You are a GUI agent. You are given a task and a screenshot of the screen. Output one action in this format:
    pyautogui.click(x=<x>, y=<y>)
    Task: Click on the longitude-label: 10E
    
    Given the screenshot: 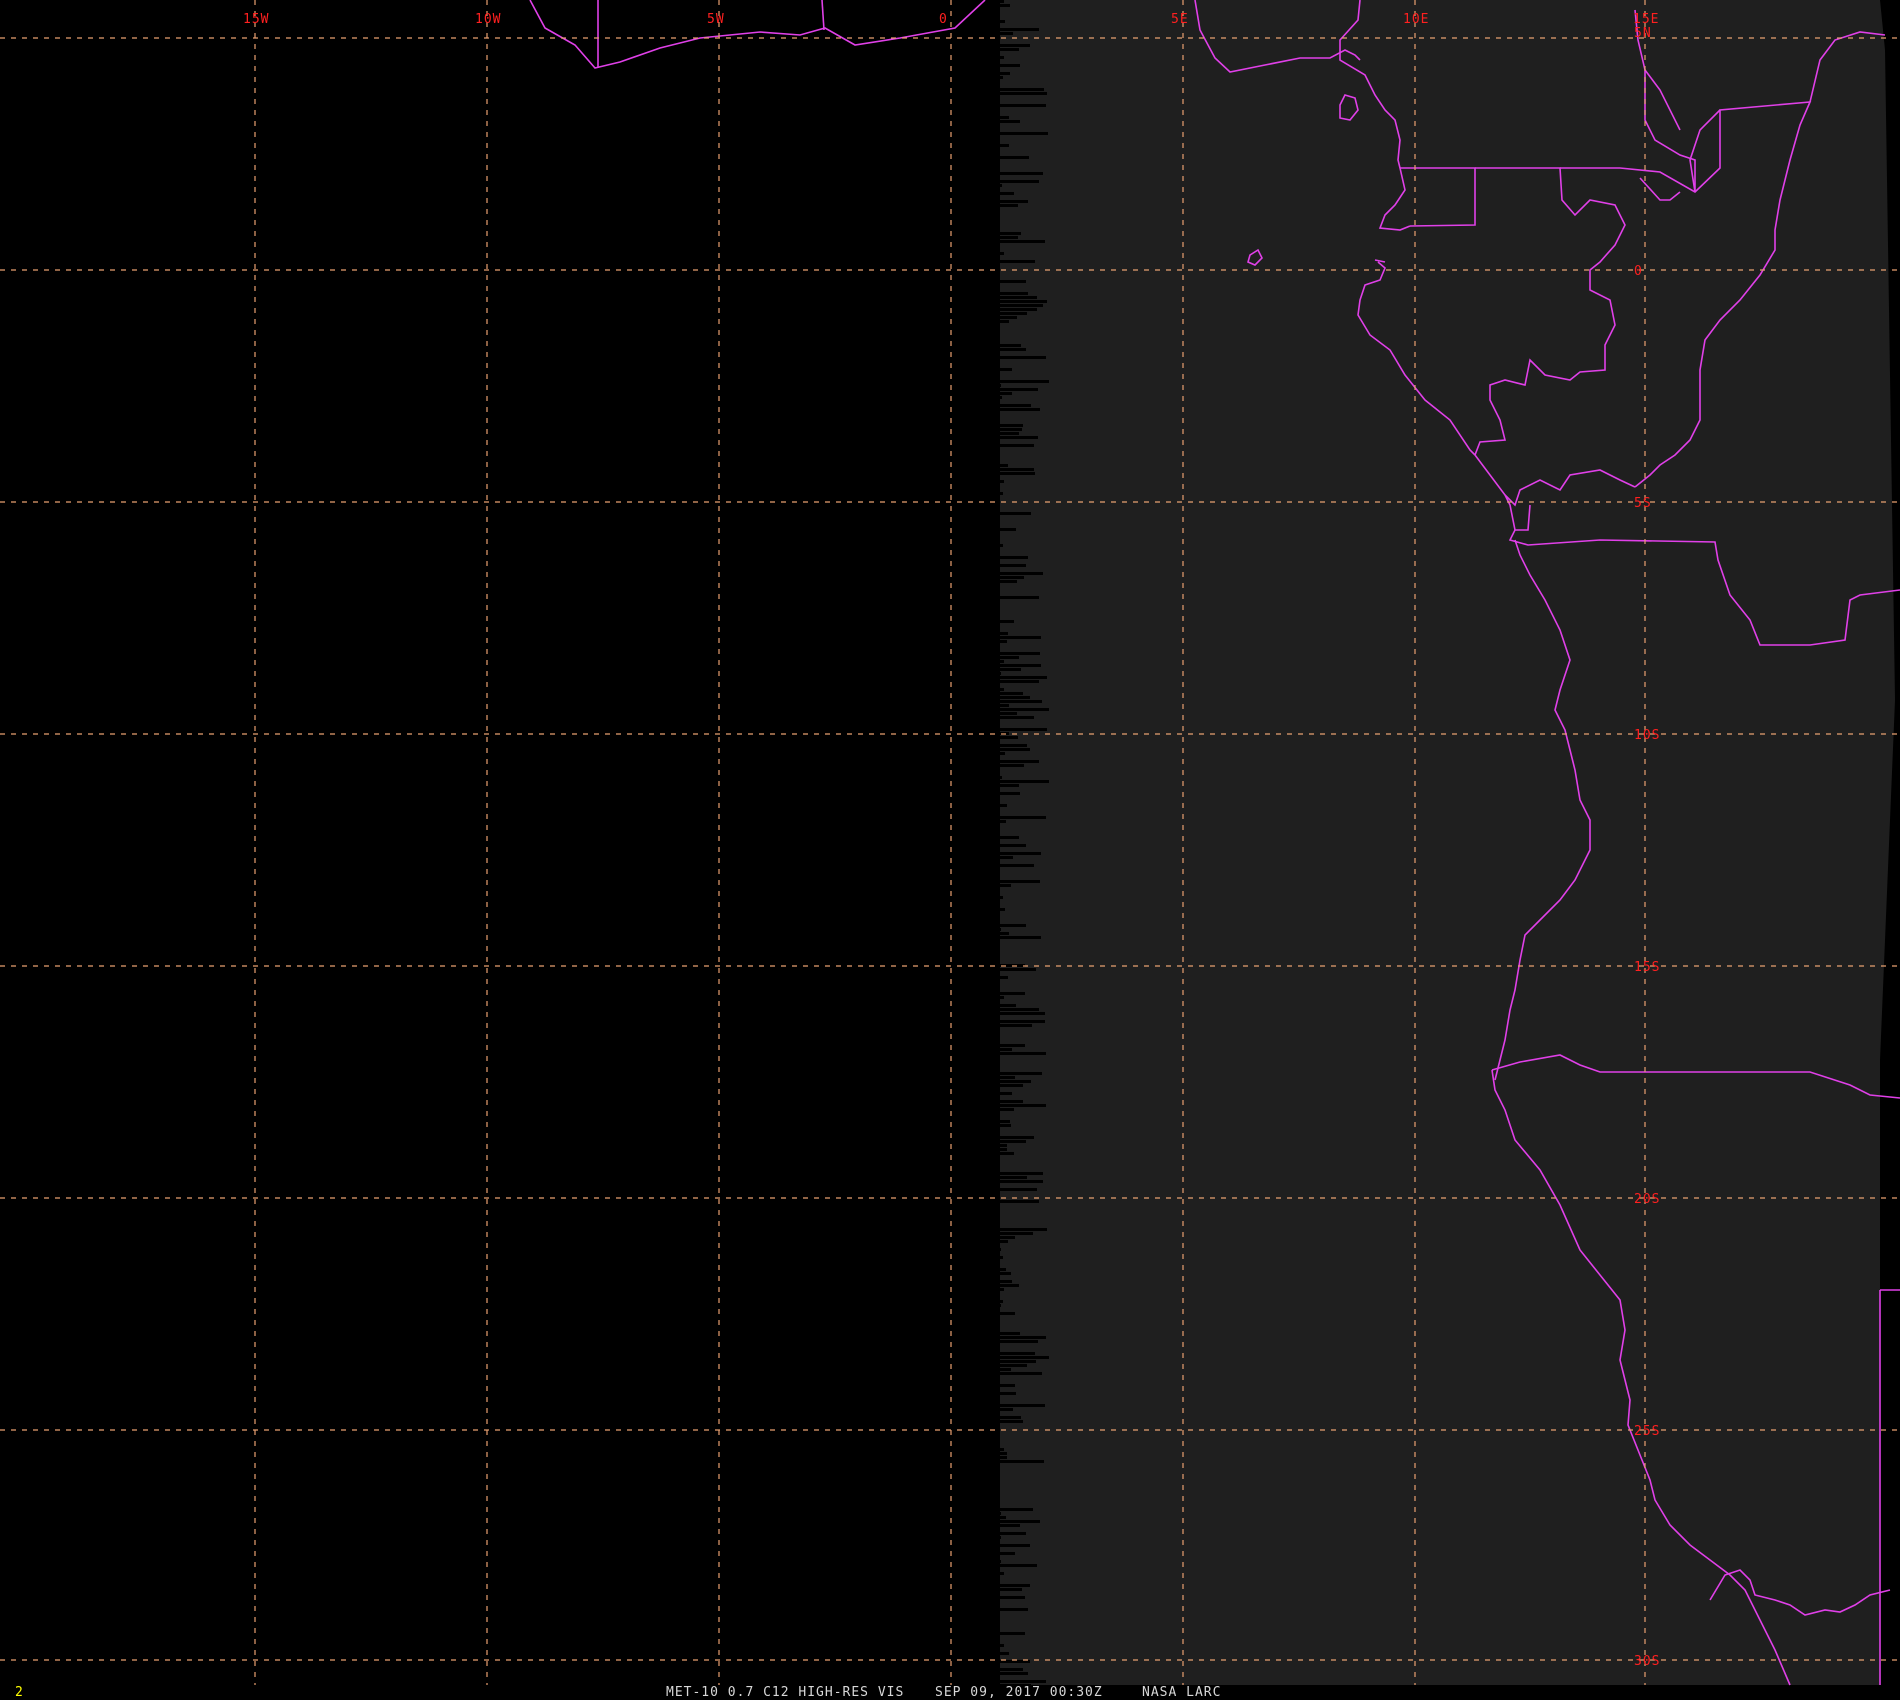 What is the action you would take?
    pyautogui.click(x=1416, y=19)
    